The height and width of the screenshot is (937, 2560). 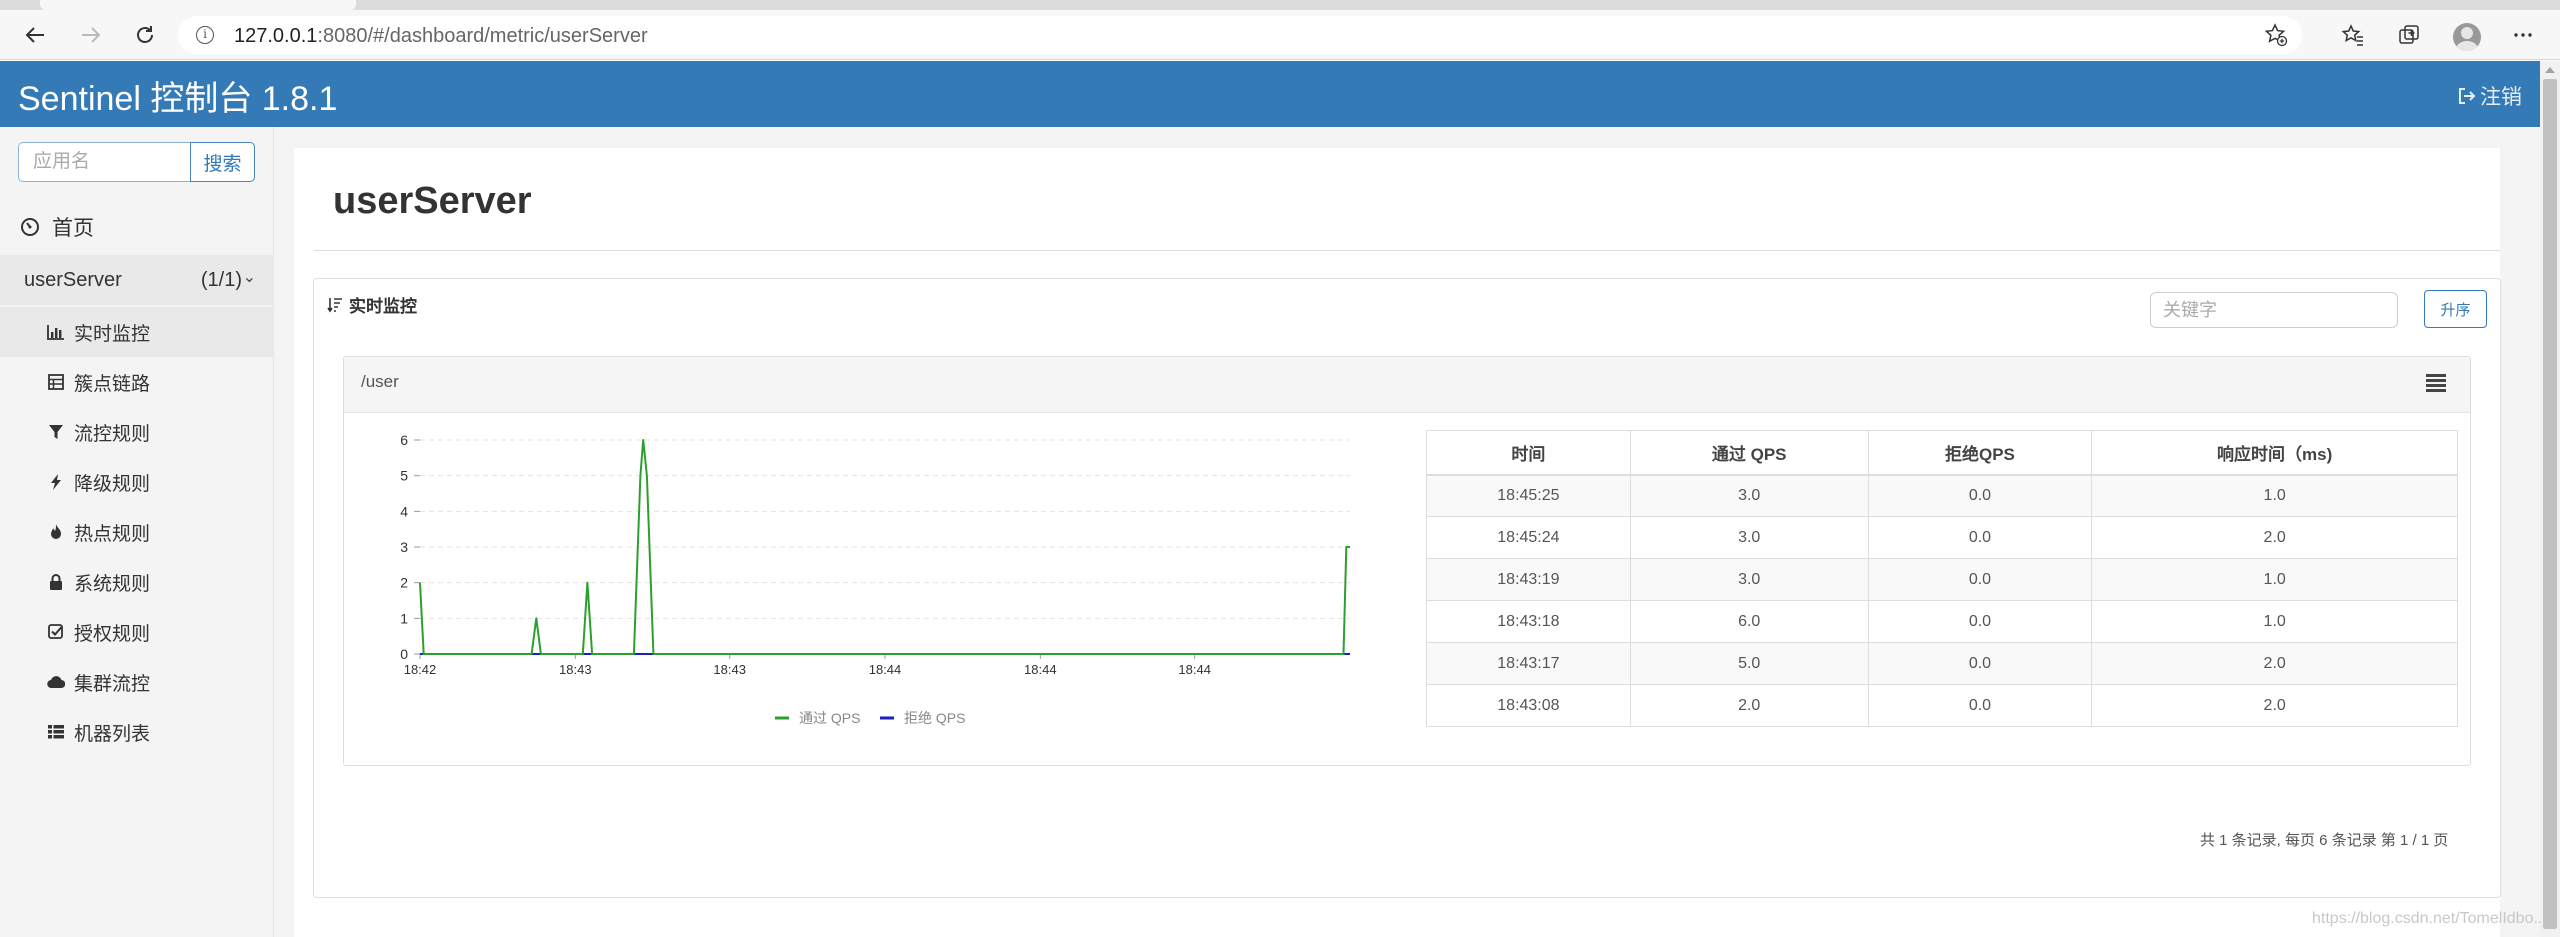 What do you see at coordinates (35, 35) in the screenshot?
I see `back-button` at bounding box center [35, 35].